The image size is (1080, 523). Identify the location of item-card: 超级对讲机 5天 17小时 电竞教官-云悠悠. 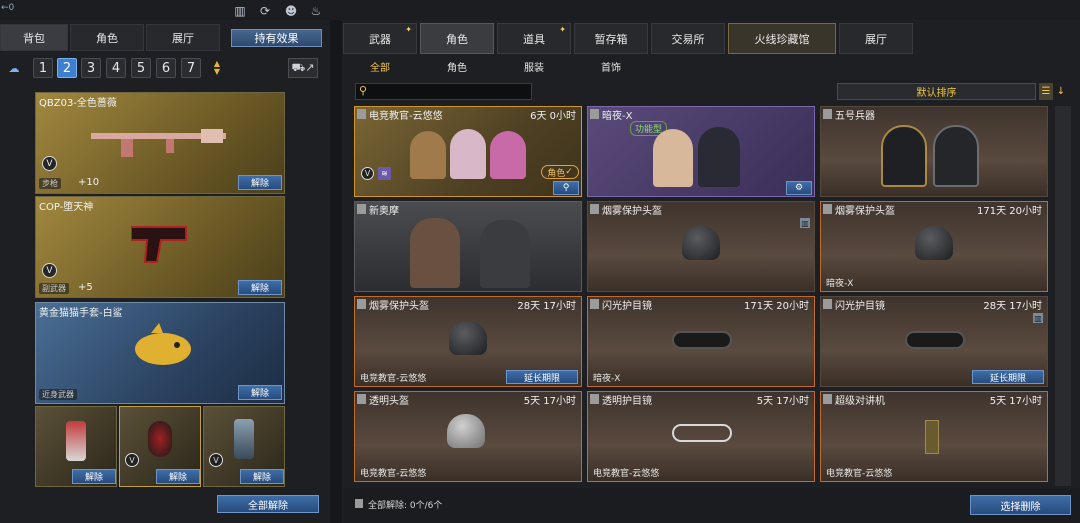
(934, 436).